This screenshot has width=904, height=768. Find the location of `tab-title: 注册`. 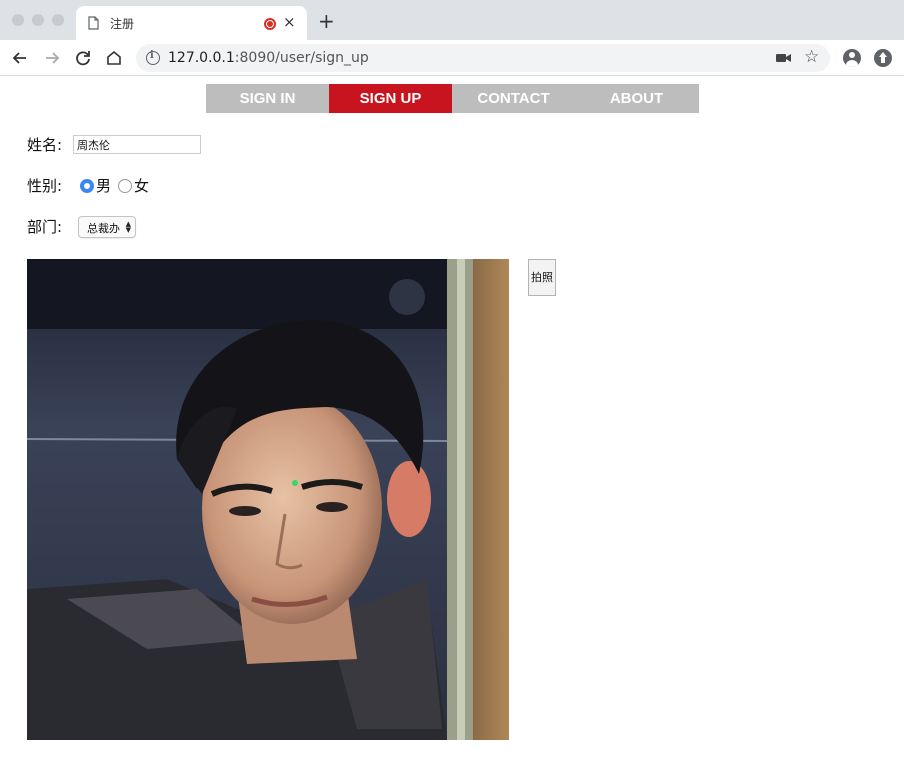

tab-title: 注册 is located at coordinates (122, 24).